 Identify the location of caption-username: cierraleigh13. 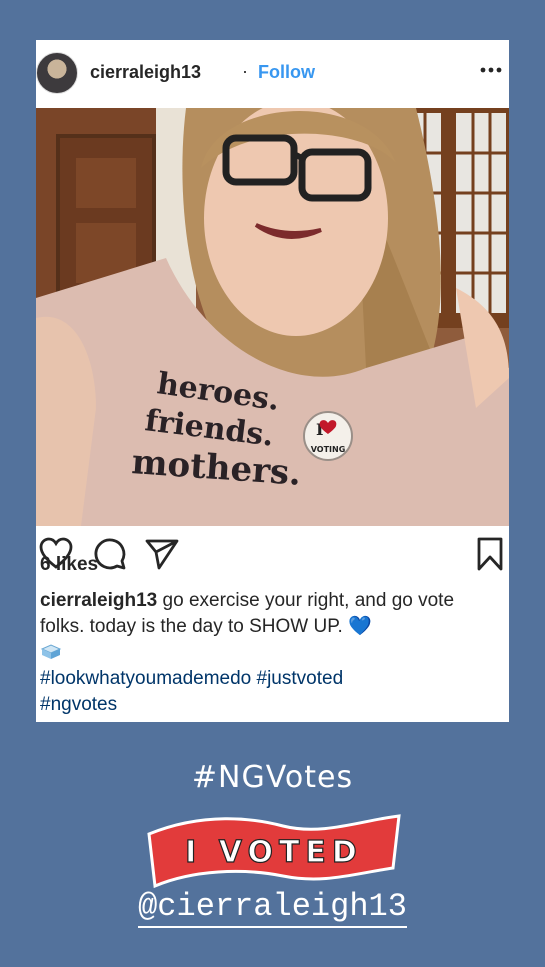
(98, 600).